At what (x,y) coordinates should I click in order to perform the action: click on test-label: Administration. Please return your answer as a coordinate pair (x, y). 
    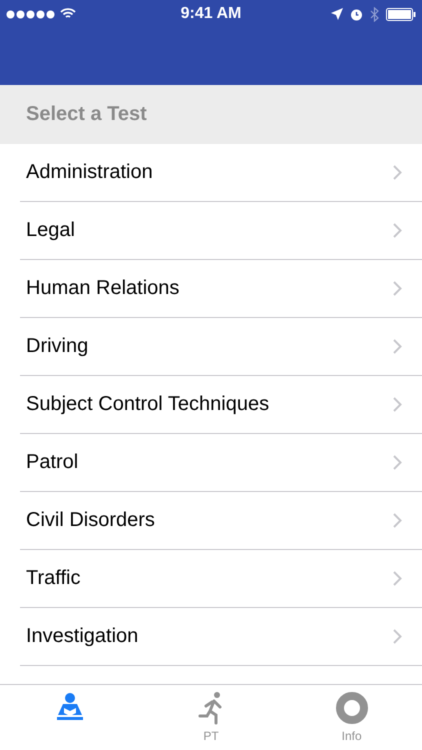
    Looking at the image, I should click on (90, 172).